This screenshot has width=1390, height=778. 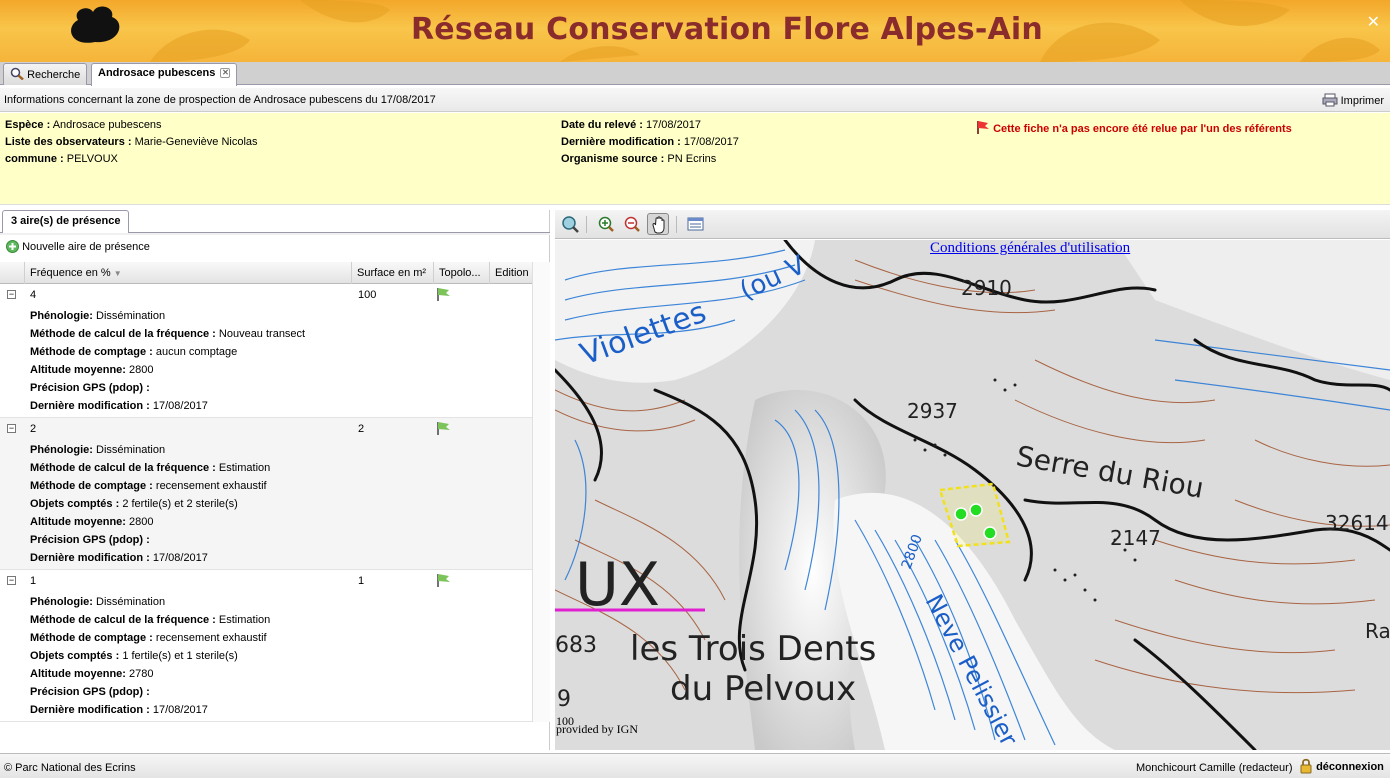 I want to click on pan-button, so click(x=658, y=224).